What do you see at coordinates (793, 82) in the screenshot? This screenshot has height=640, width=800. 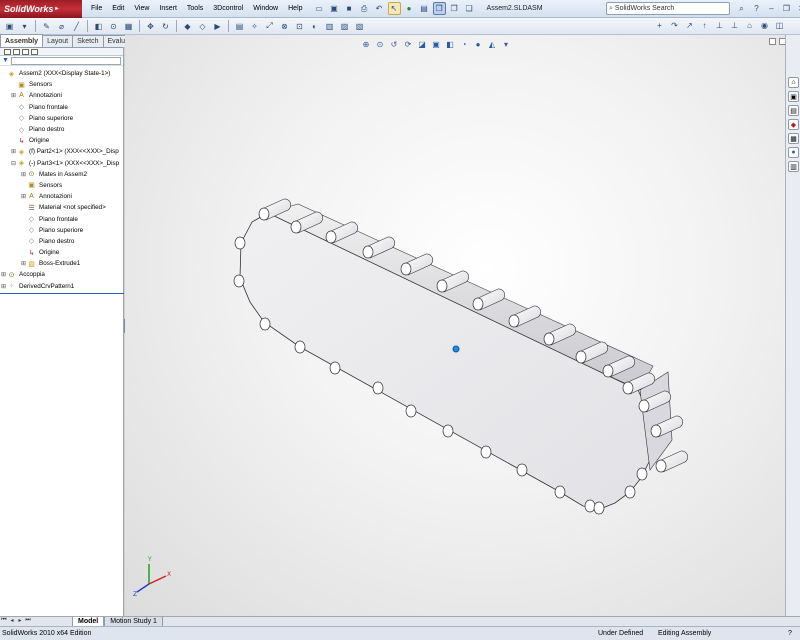 I see `solidworks-resources-icon: ⌂` at bounding box center [793, 82].